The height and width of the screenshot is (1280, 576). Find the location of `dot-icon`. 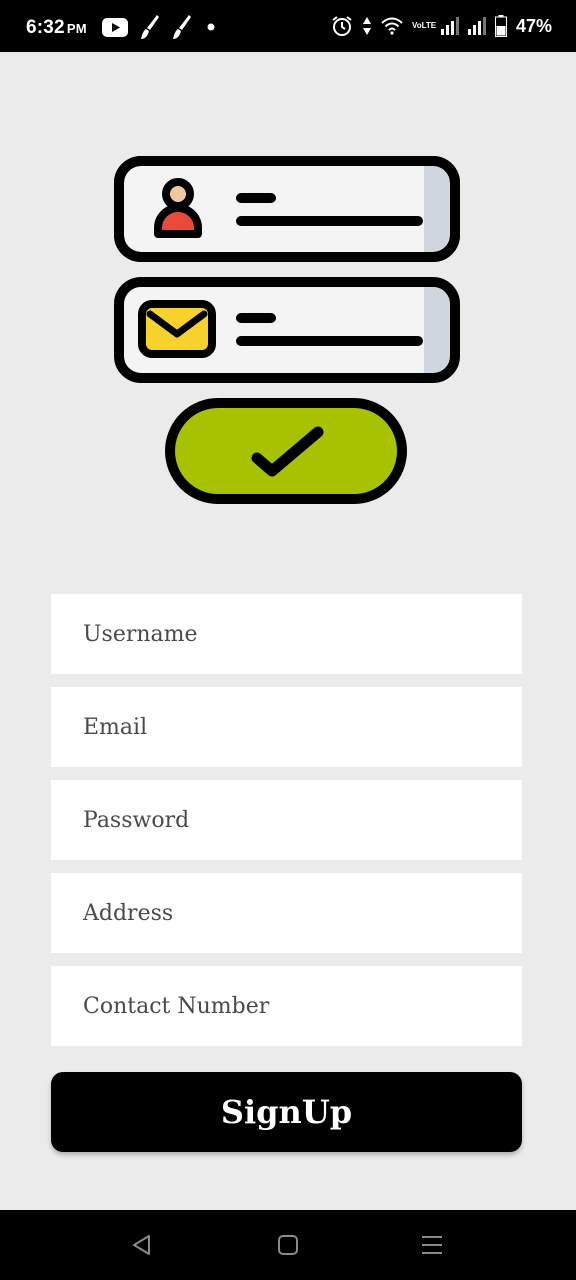

dot-icon is located at coordinates (211, 27).